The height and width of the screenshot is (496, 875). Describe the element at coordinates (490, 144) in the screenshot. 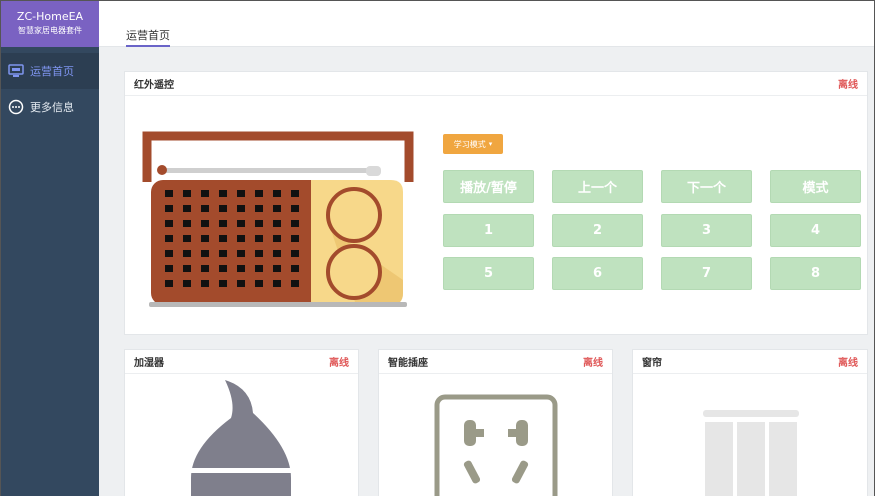

I see `caret-down-icon: ▾` at that location.